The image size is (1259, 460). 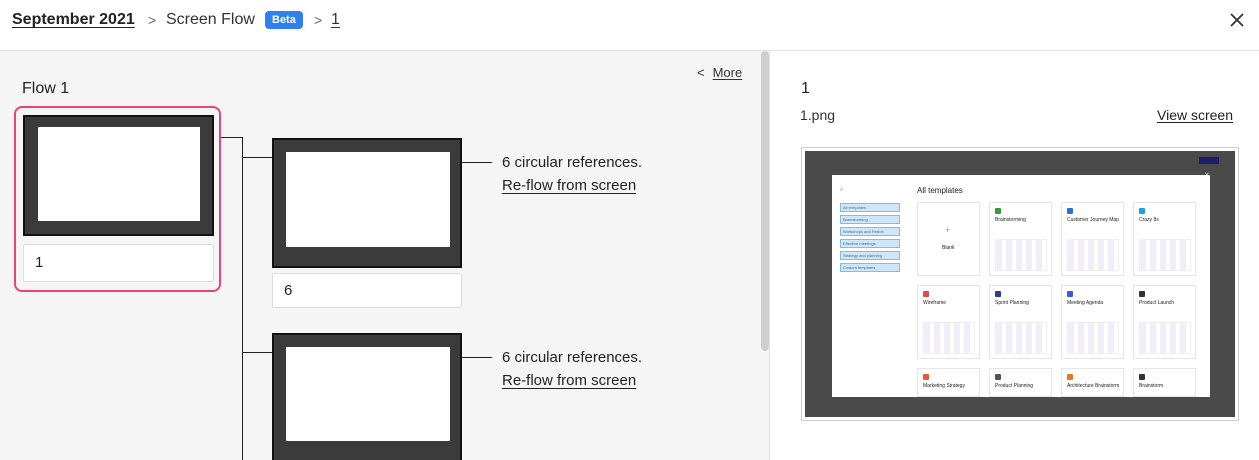 I want to click on more-link: < More, so click(x=719, y=72).